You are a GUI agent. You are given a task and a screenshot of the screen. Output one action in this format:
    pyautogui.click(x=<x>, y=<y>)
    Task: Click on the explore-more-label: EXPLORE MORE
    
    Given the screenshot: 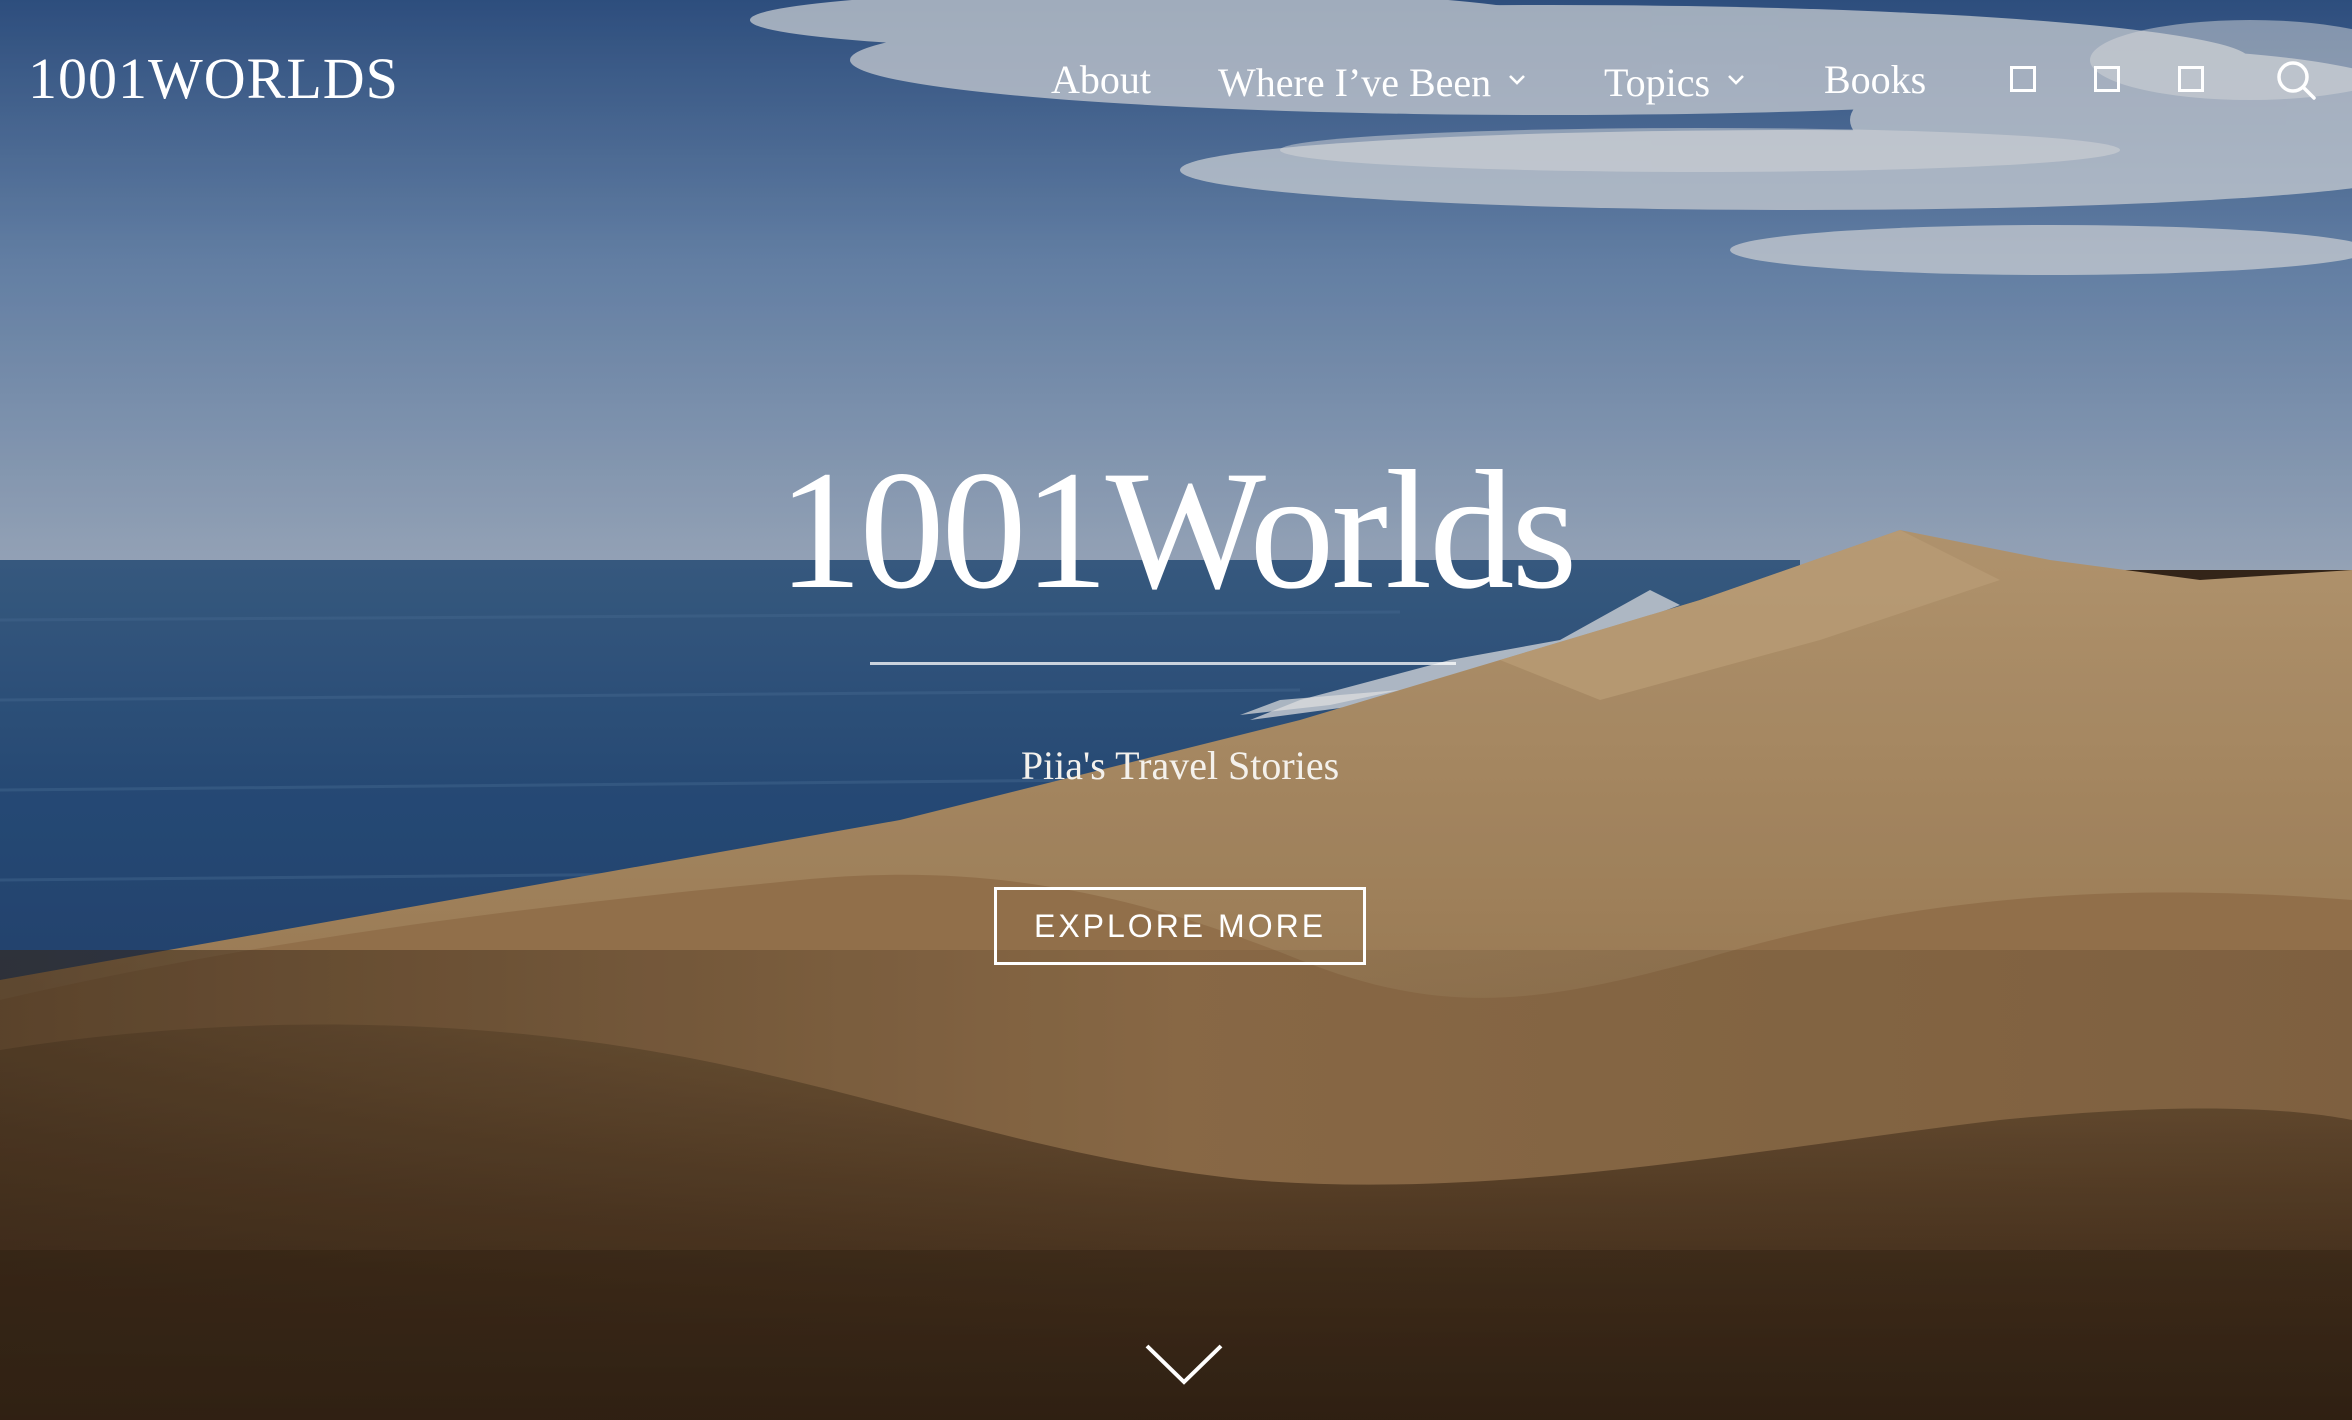 What is the action you would take?
    pyautogui.click(x=1180, y=925)
    